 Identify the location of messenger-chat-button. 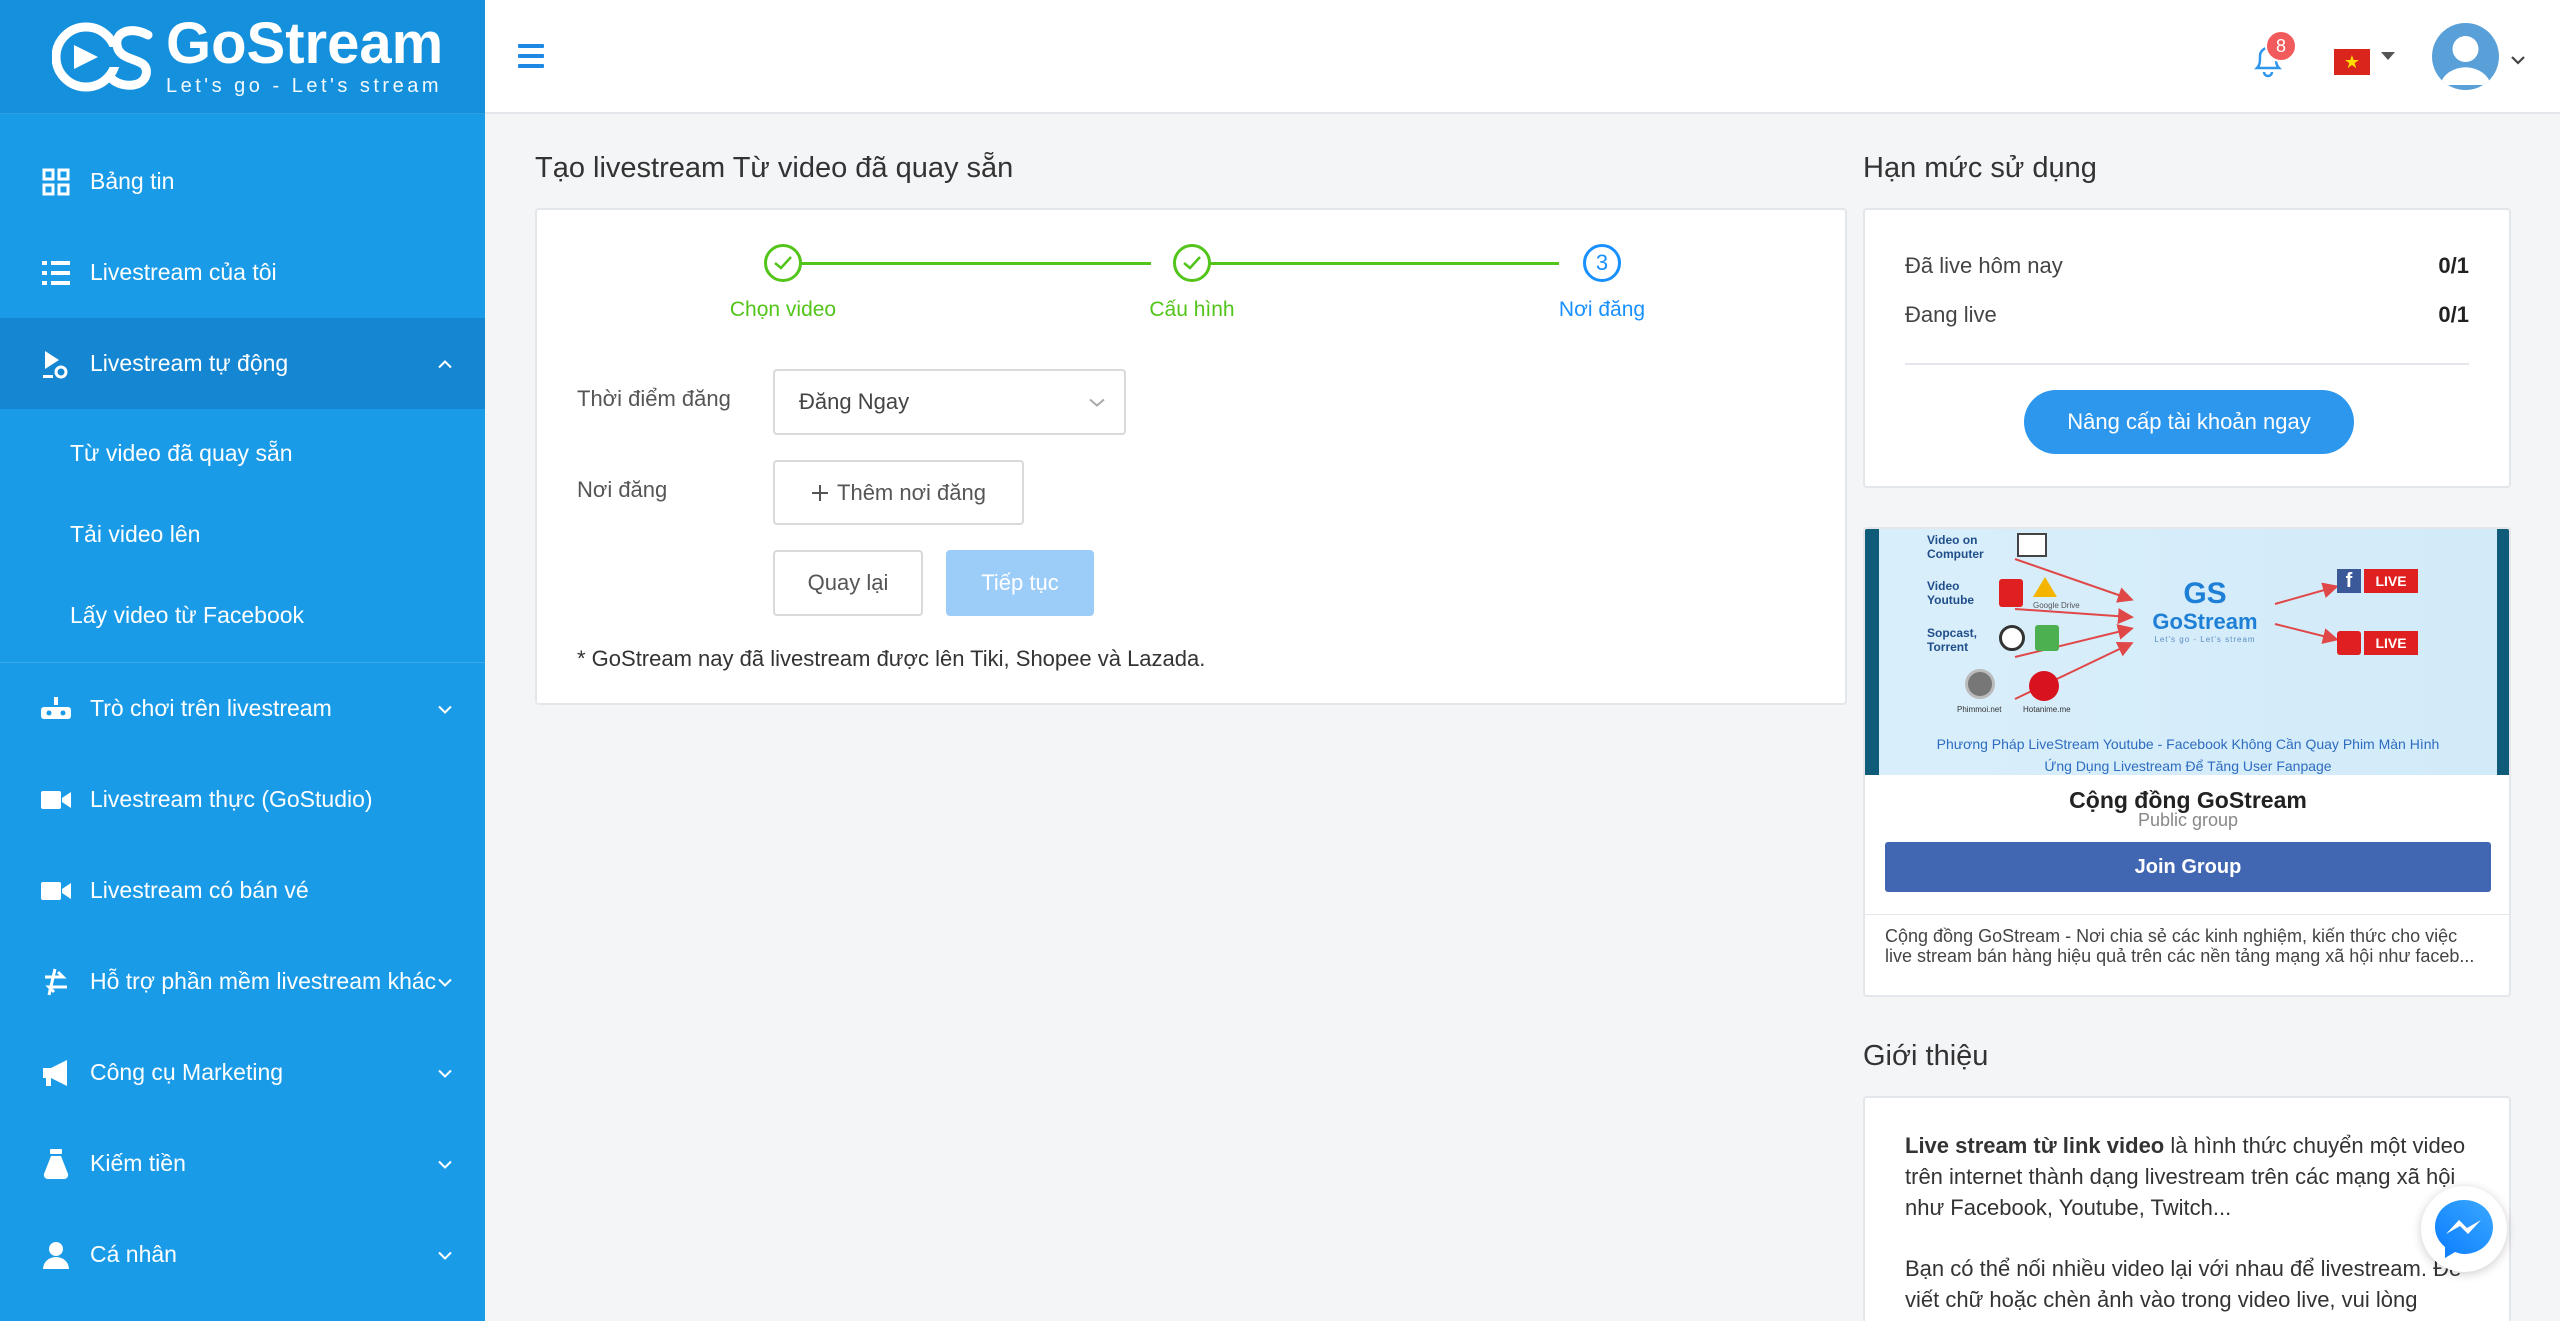
(2464, 1229).